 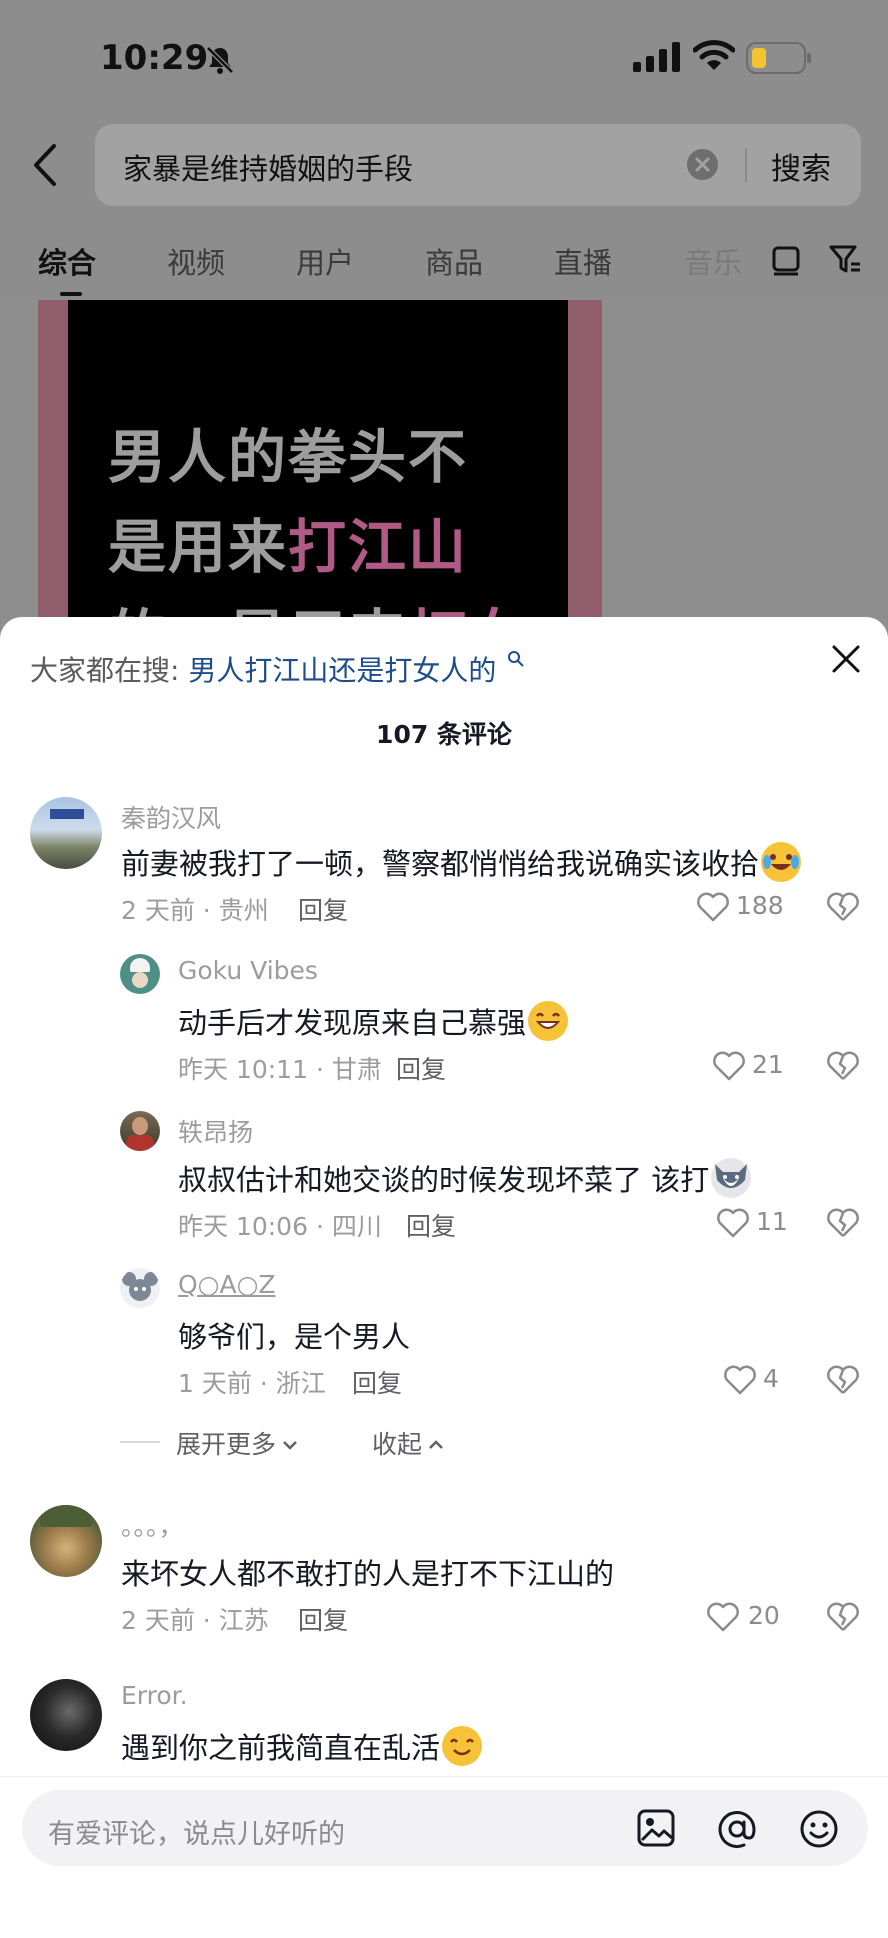 What do you see at coordinates (746, 165) in the screenshot?
I see `search-divider` at bounding box center [746, 165].